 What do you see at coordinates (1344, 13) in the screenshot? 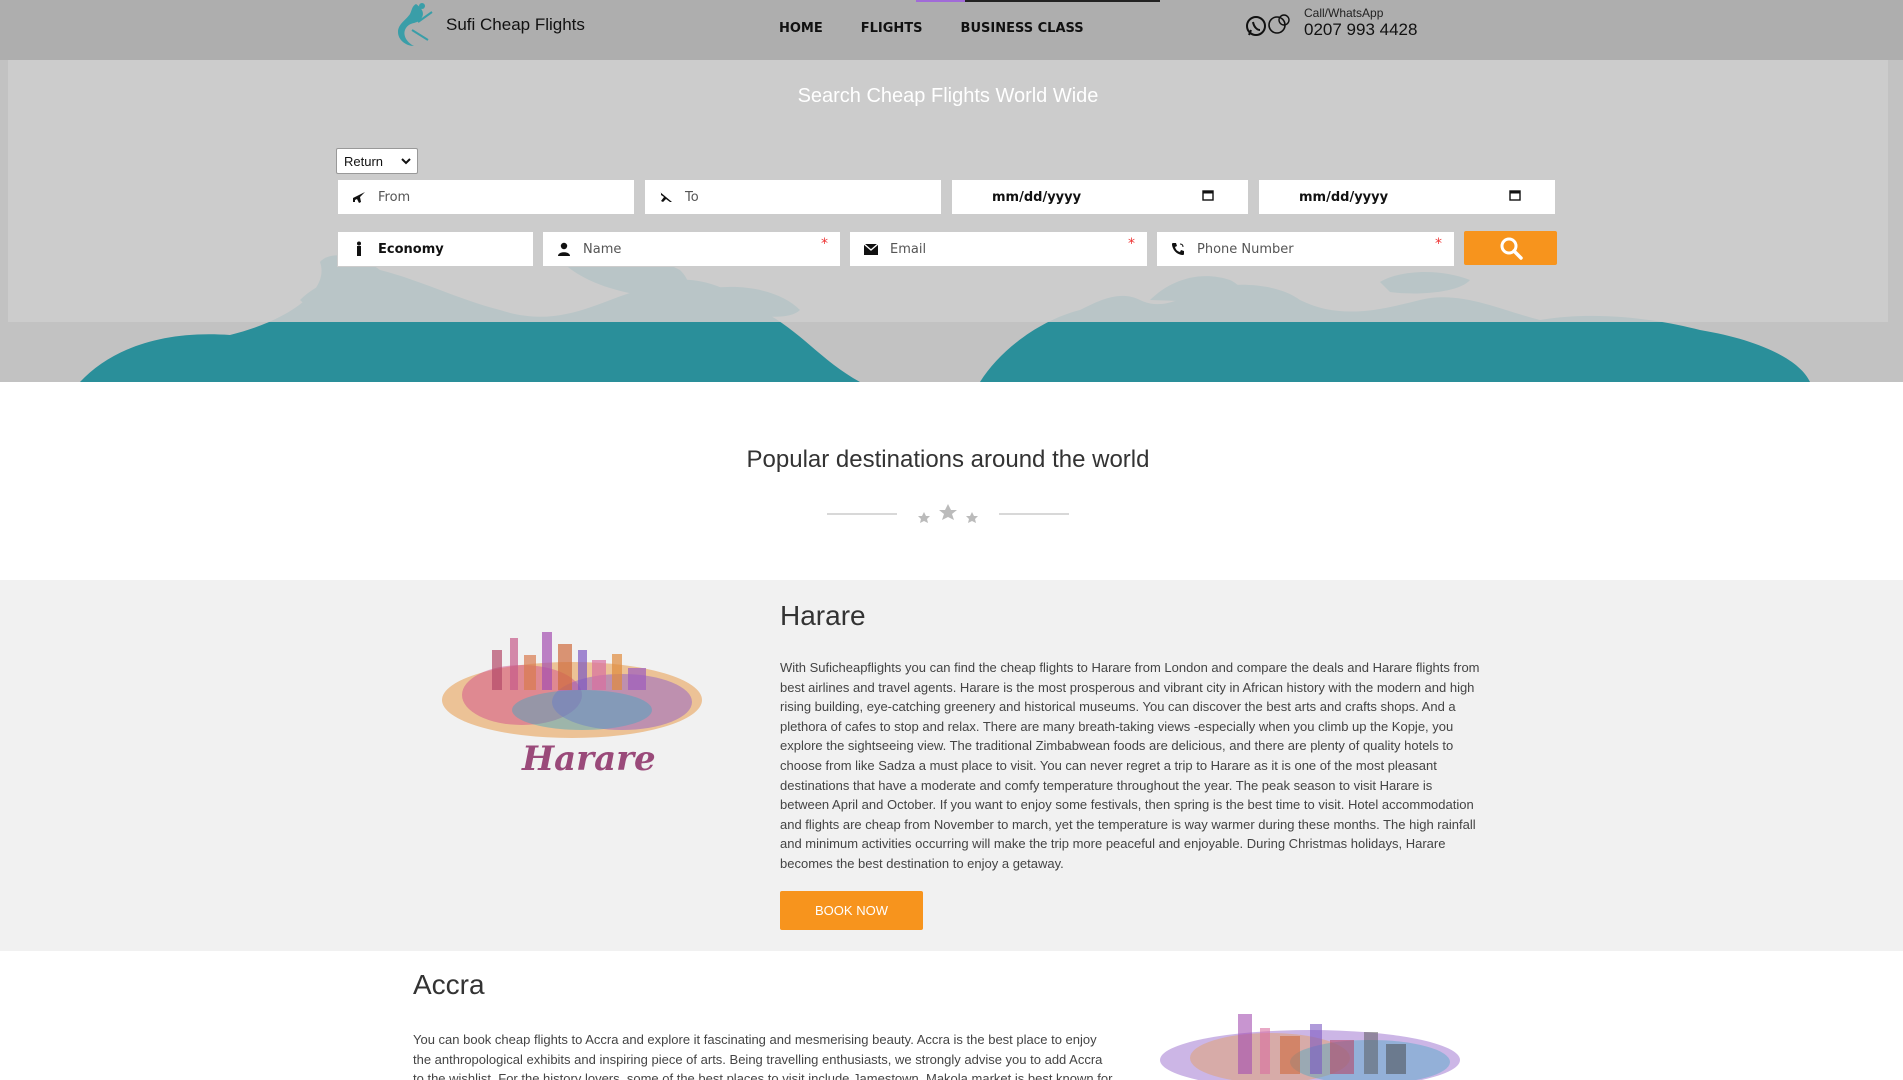
I see `contact-label: Call/WhatsApp` at bounding box center [1344, 13].